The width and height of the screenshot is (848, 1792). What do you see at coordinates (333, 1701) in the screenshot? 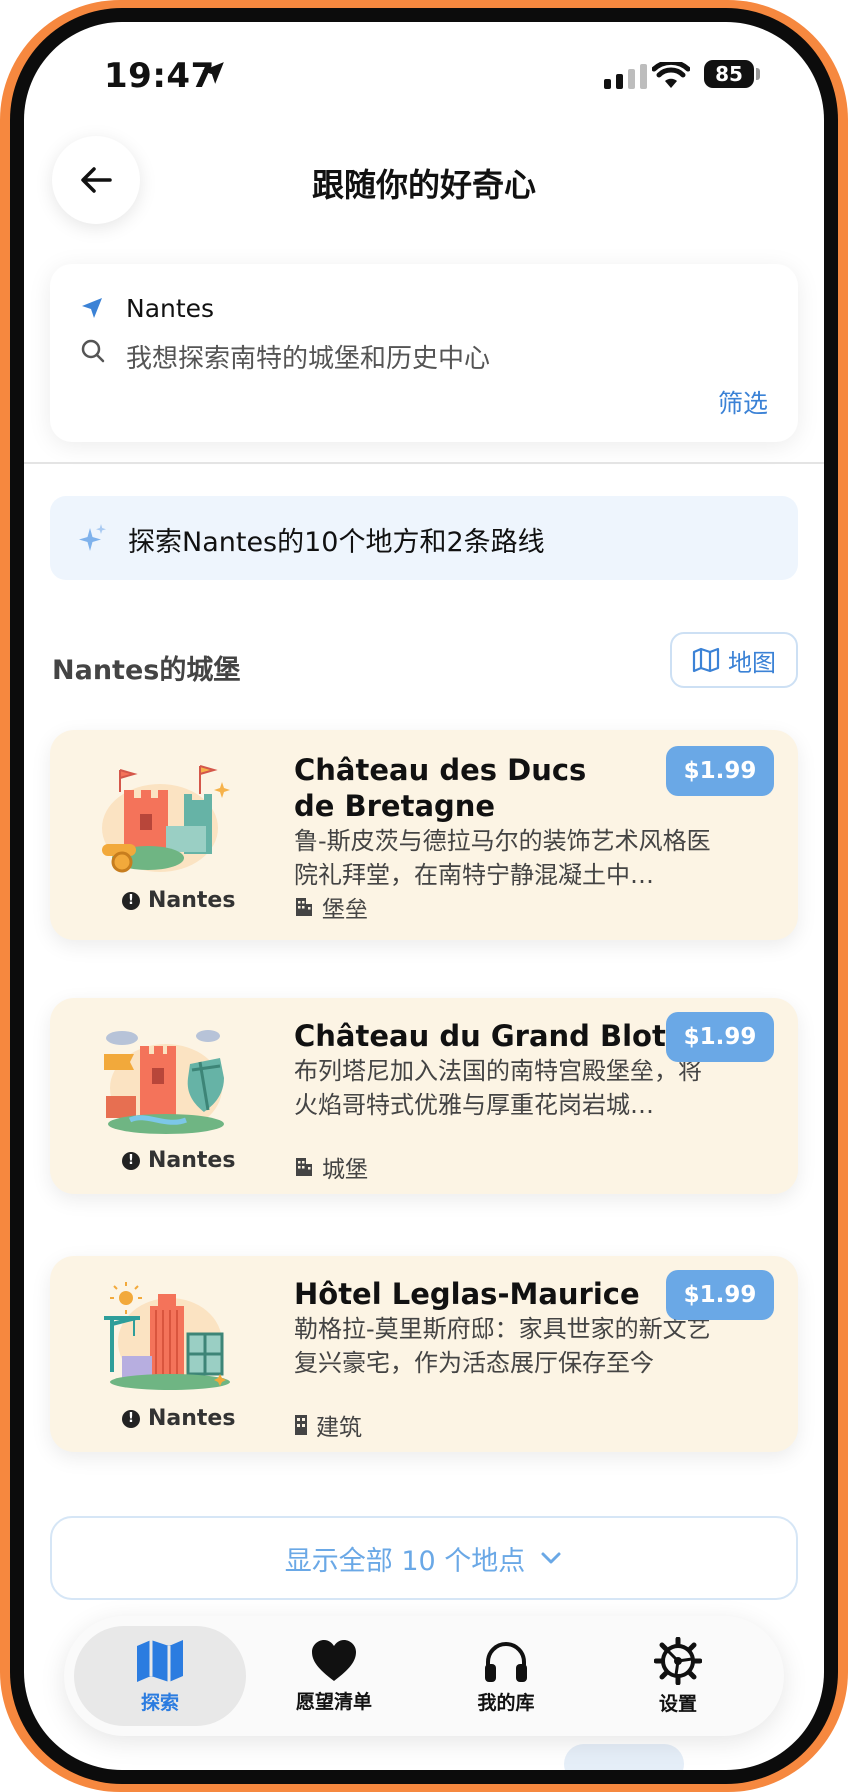
I see `tab-label: 愿望清单` at bounding box center [333, 1701].